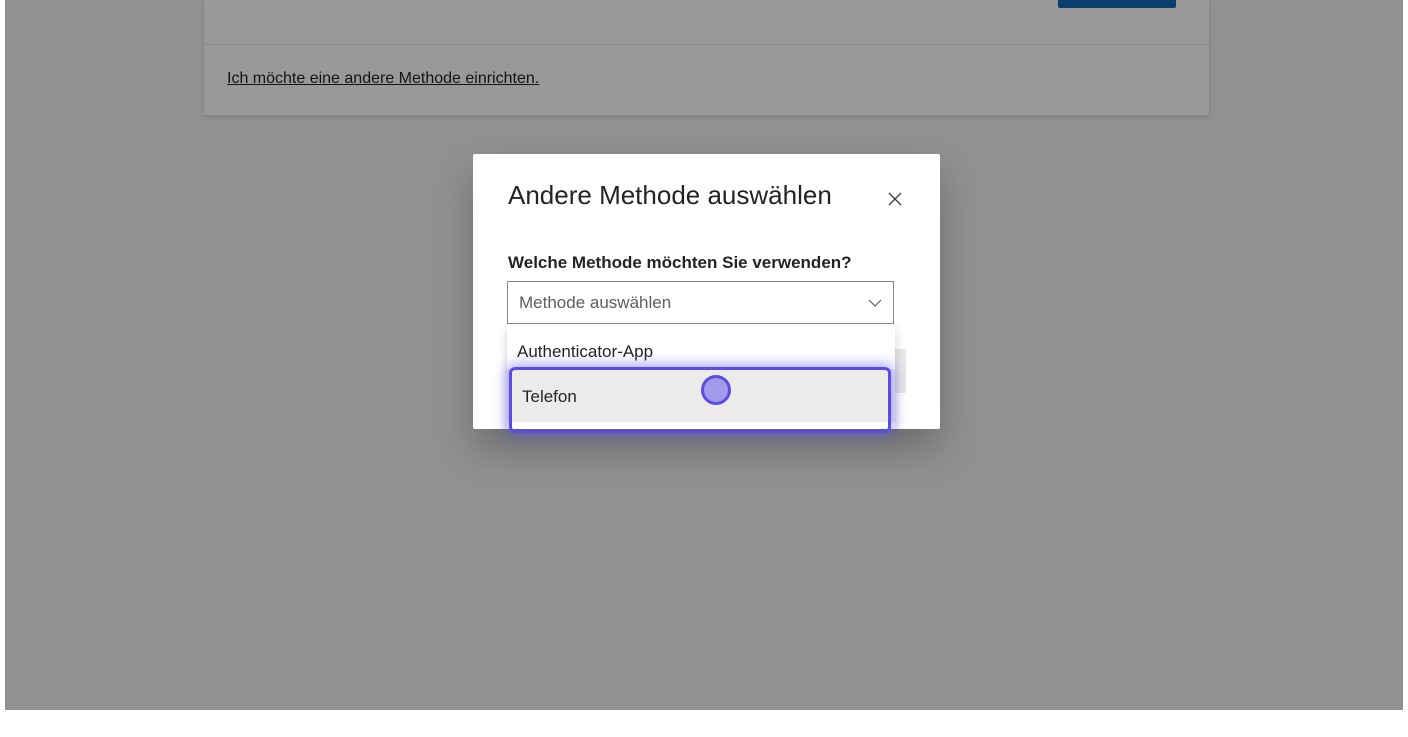  I want to click on method-select: Methode auswählen, so click(700, 302).